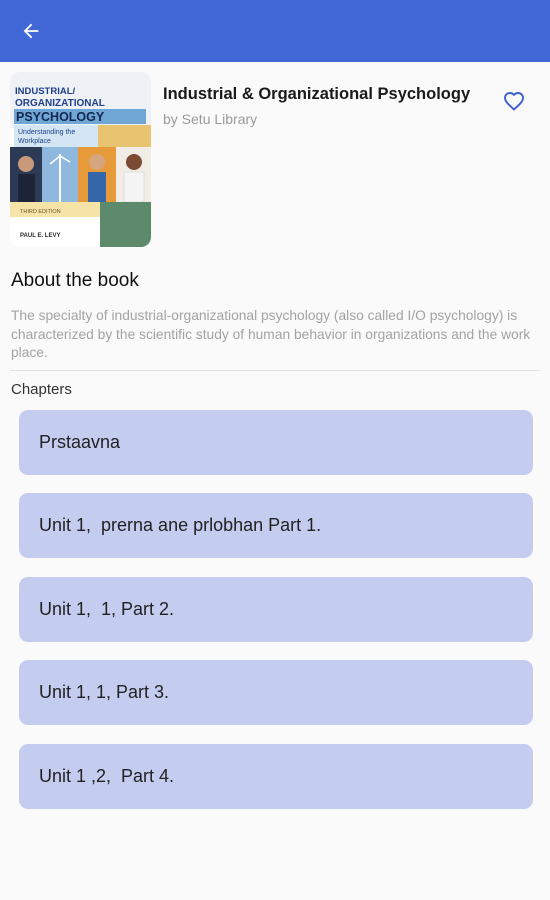 The height and width of the screenshot is (900, 550). Describe the element at coordinates (46, 132) in the screenshot. I see `cover-subtitle1: Understanding the` at that location.